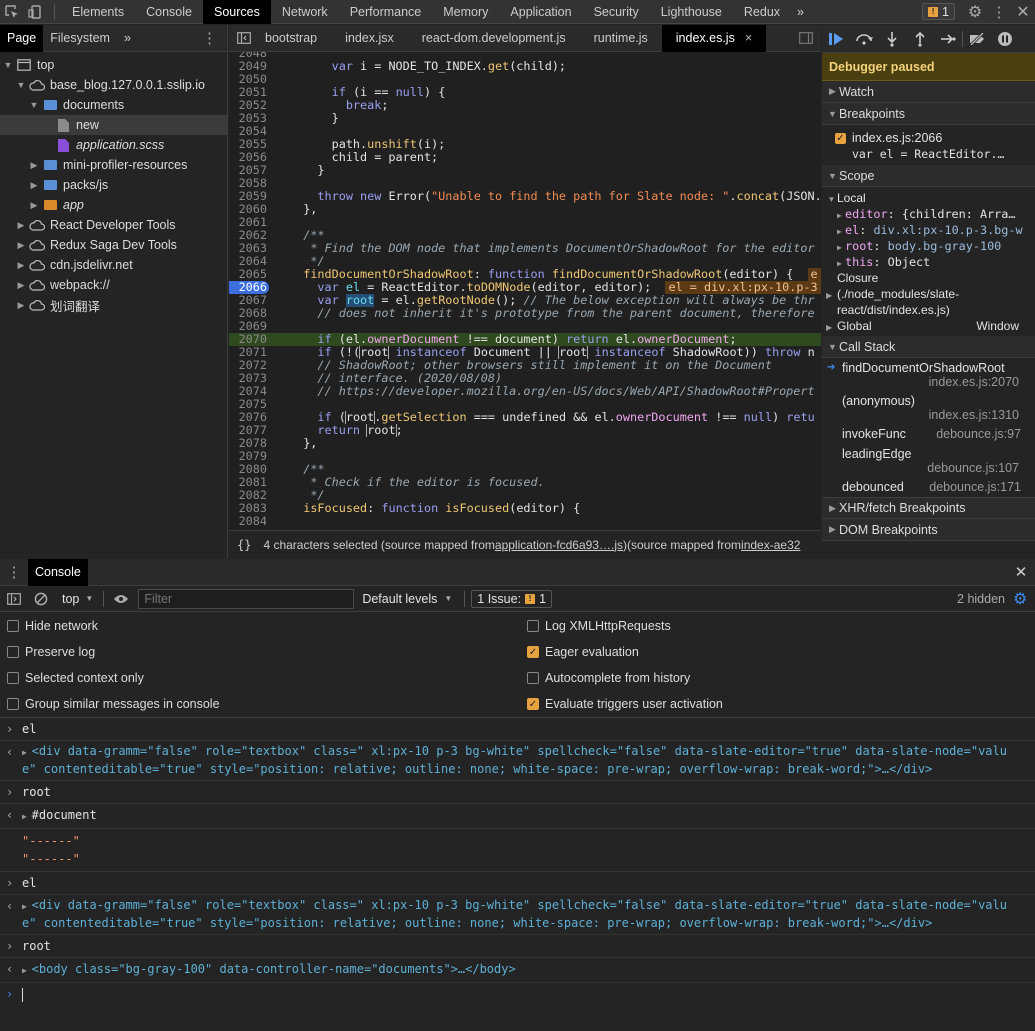 The image size is (1035, 1031). I want to click on tab-lighthouse: Lighthouse, so click(691, 12).